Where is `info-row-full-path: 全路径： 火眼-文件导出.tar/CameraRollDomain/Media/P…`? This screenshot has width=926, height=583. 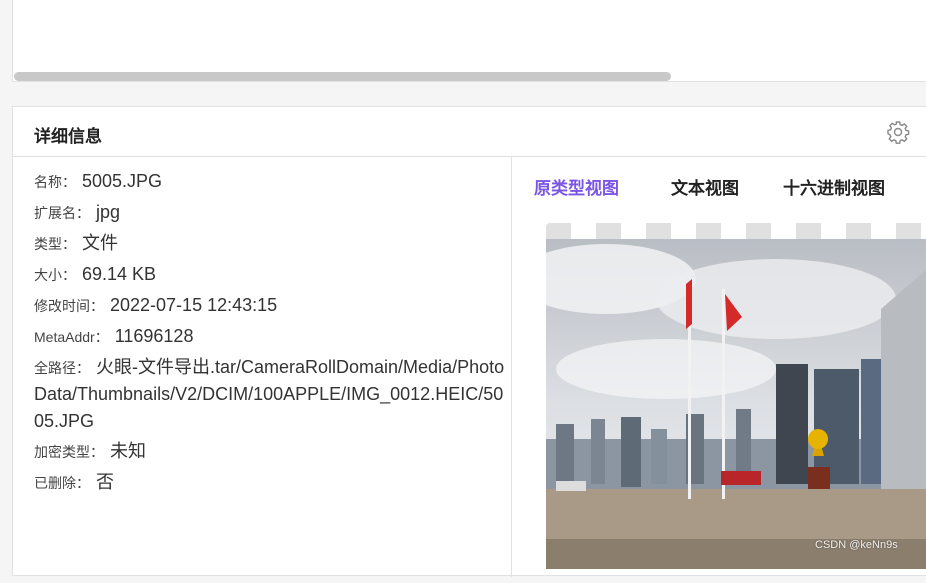
info-row-full-path: 全路径： 火眼-文件导出.tar/CameraRollDomain/Media/P… is located at coordinates (270, 394).